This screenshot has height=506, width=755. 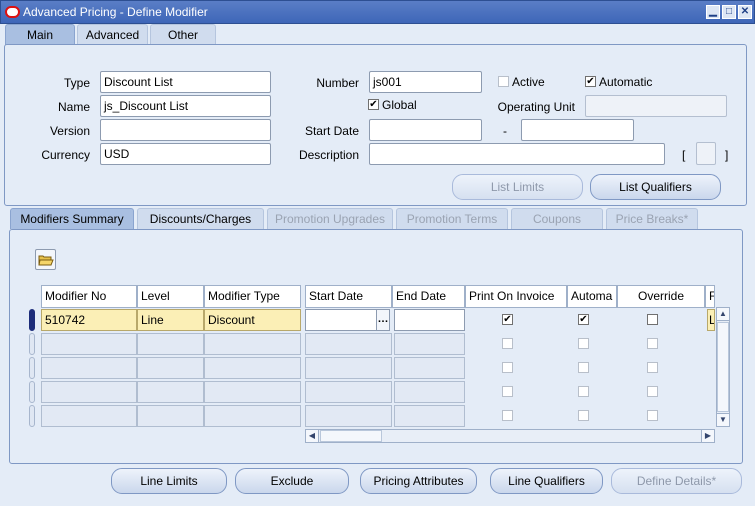 I want to click on automatic-label: Automatic, so click(x=626, y=82).